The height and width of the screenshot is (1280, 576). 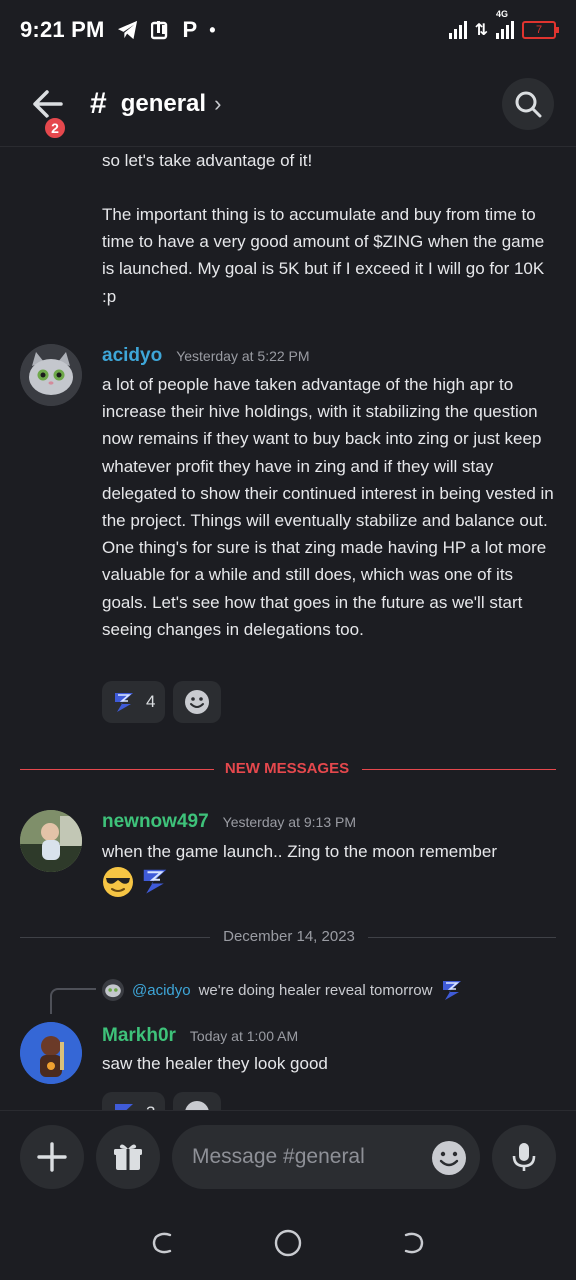 I want to click on reaction-zing: 3, so click(x=134, y=1101).